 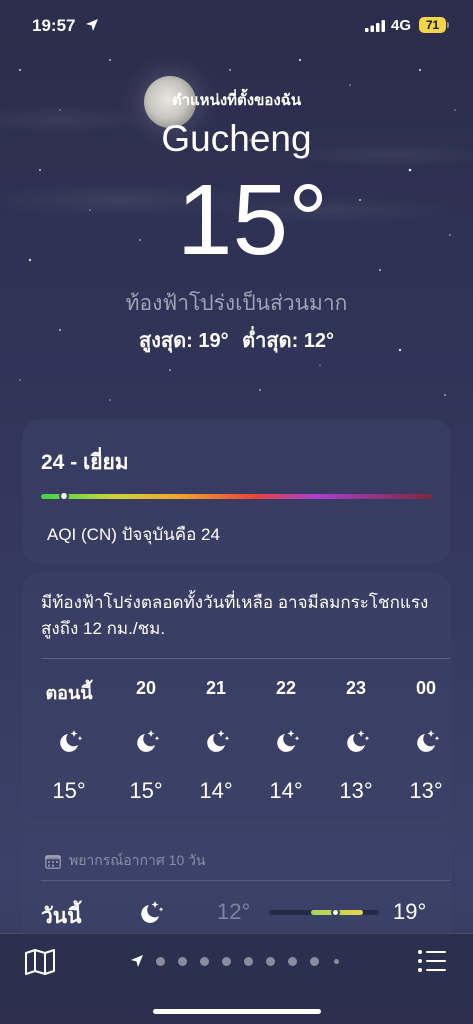 I want to click on battery-icon: 71, so click(x=432, y=25).